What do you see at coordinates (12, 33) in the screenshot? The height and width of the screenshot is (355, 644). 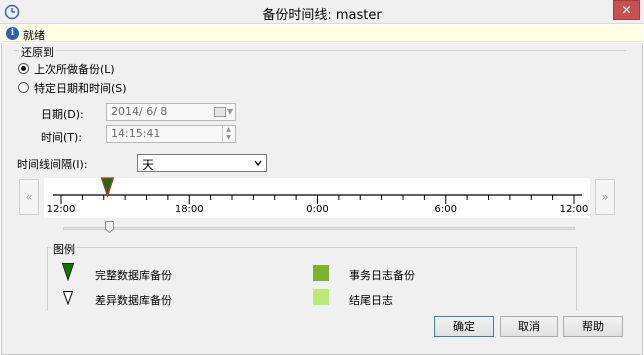 I see `info-icon: i` at bounding box center [12, 33].